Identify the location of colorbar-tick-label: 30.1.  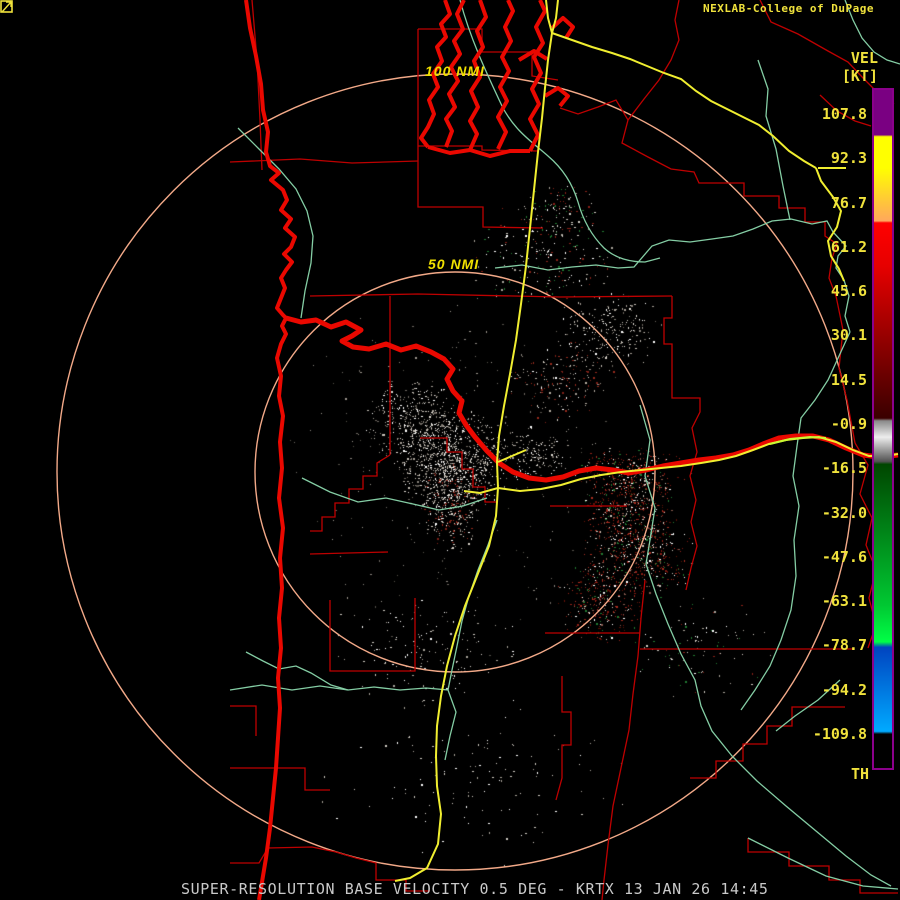
(848, 335).